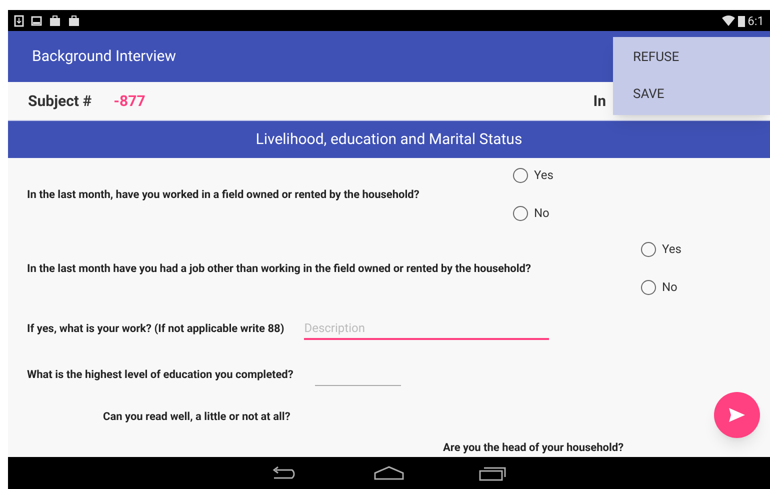 The width and height of the screenshot is (770, 489). I want to click on app-title: Background Interview, so click(104, 57).